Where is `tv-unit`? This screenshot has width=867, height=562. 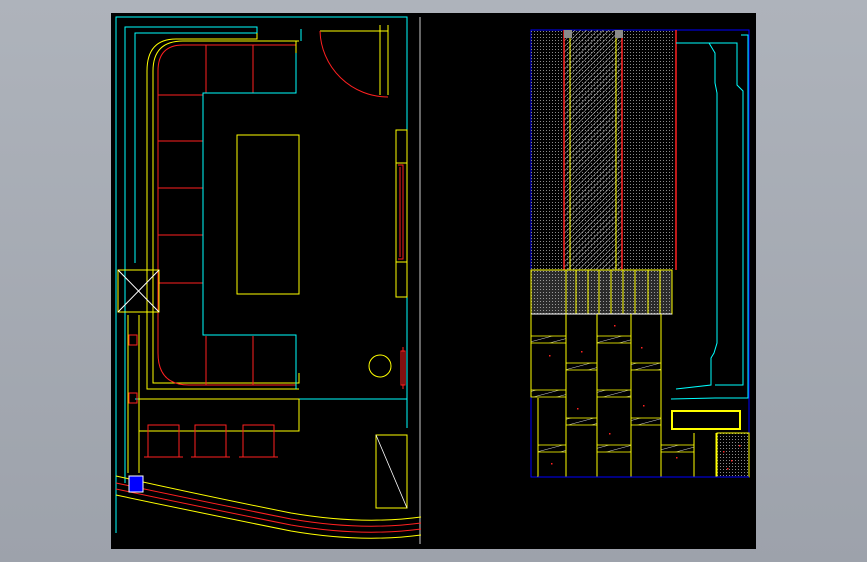 tv-unit is located at coordinates (401, 213).